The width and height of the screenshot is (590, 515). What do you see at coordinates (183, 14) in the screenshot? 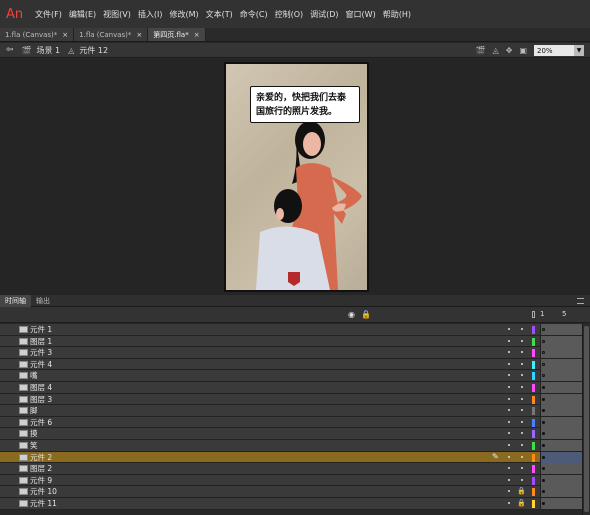
I see `menu-modify: 修改(M)` at bounding box center [183, 14].